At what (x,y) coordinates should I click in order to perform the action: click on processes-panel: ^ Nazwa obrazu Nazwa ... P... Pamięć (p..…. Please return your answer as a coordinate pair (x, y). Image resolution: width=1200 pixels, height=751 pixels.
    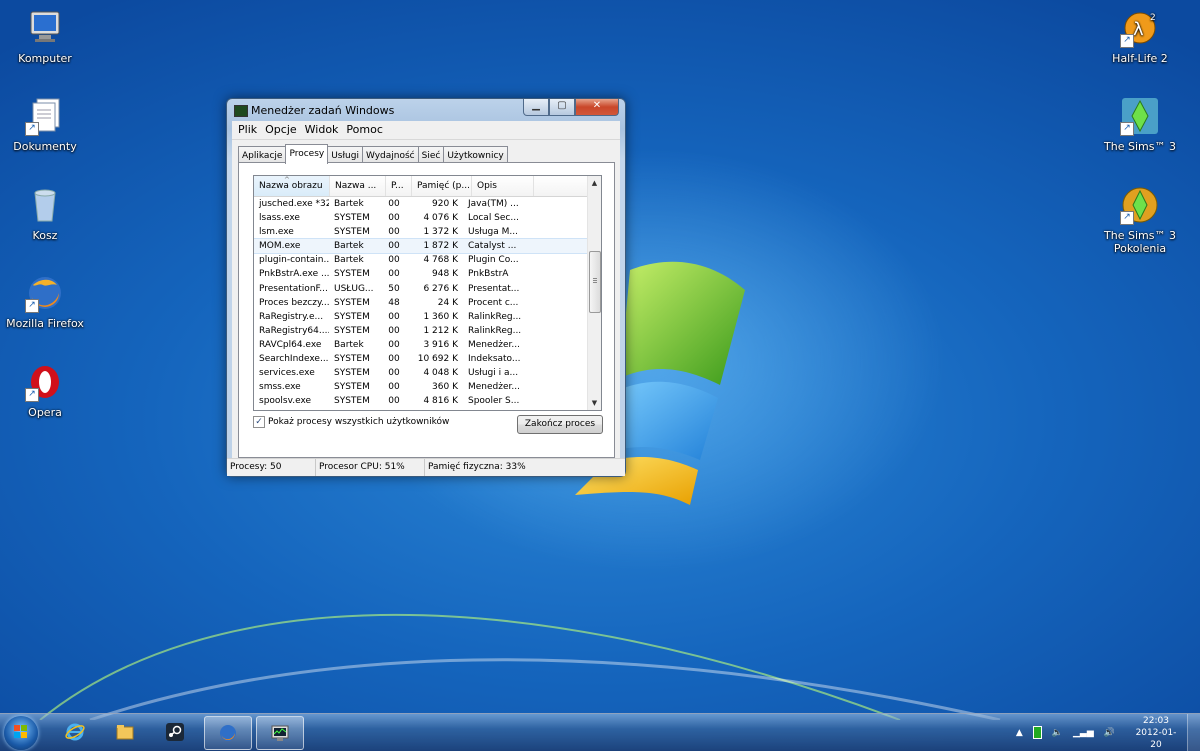
    Looking at the image, I should click on (426, 310).